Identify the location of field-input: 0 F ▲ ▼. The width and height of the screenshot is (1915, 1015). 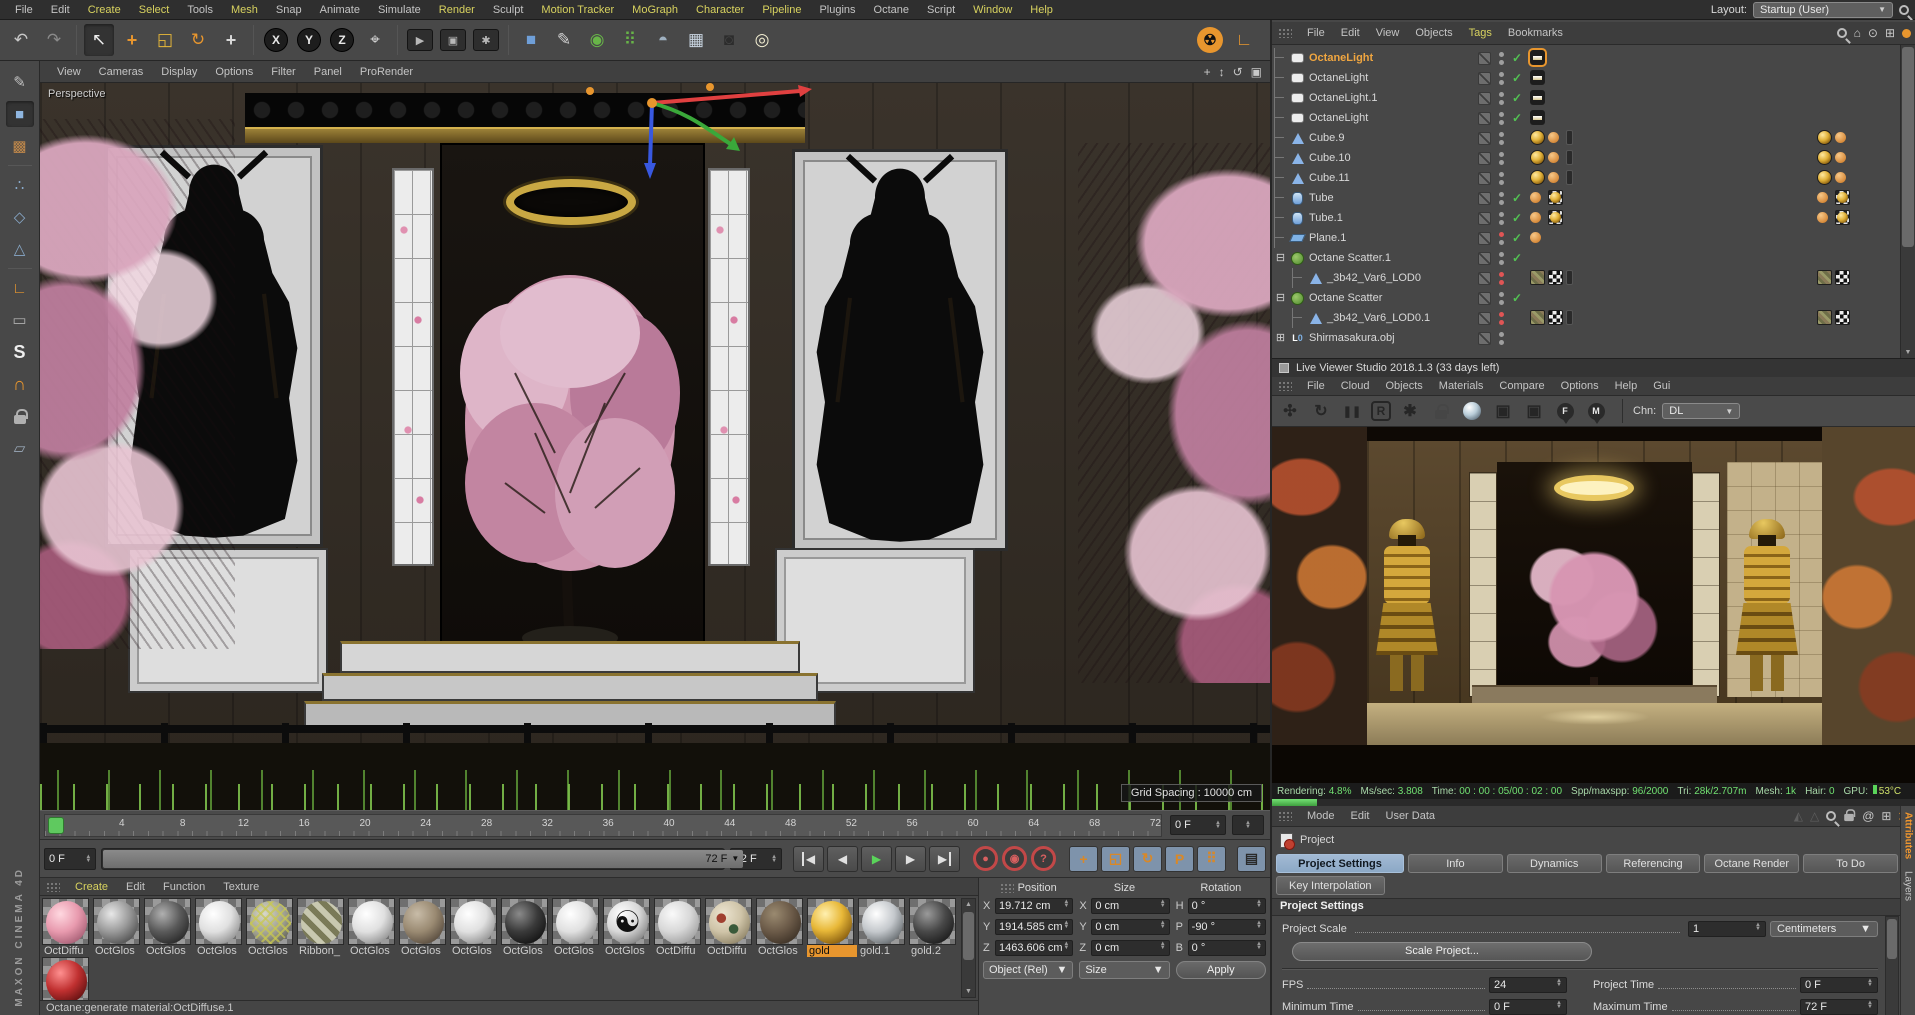
(1528, 1007).